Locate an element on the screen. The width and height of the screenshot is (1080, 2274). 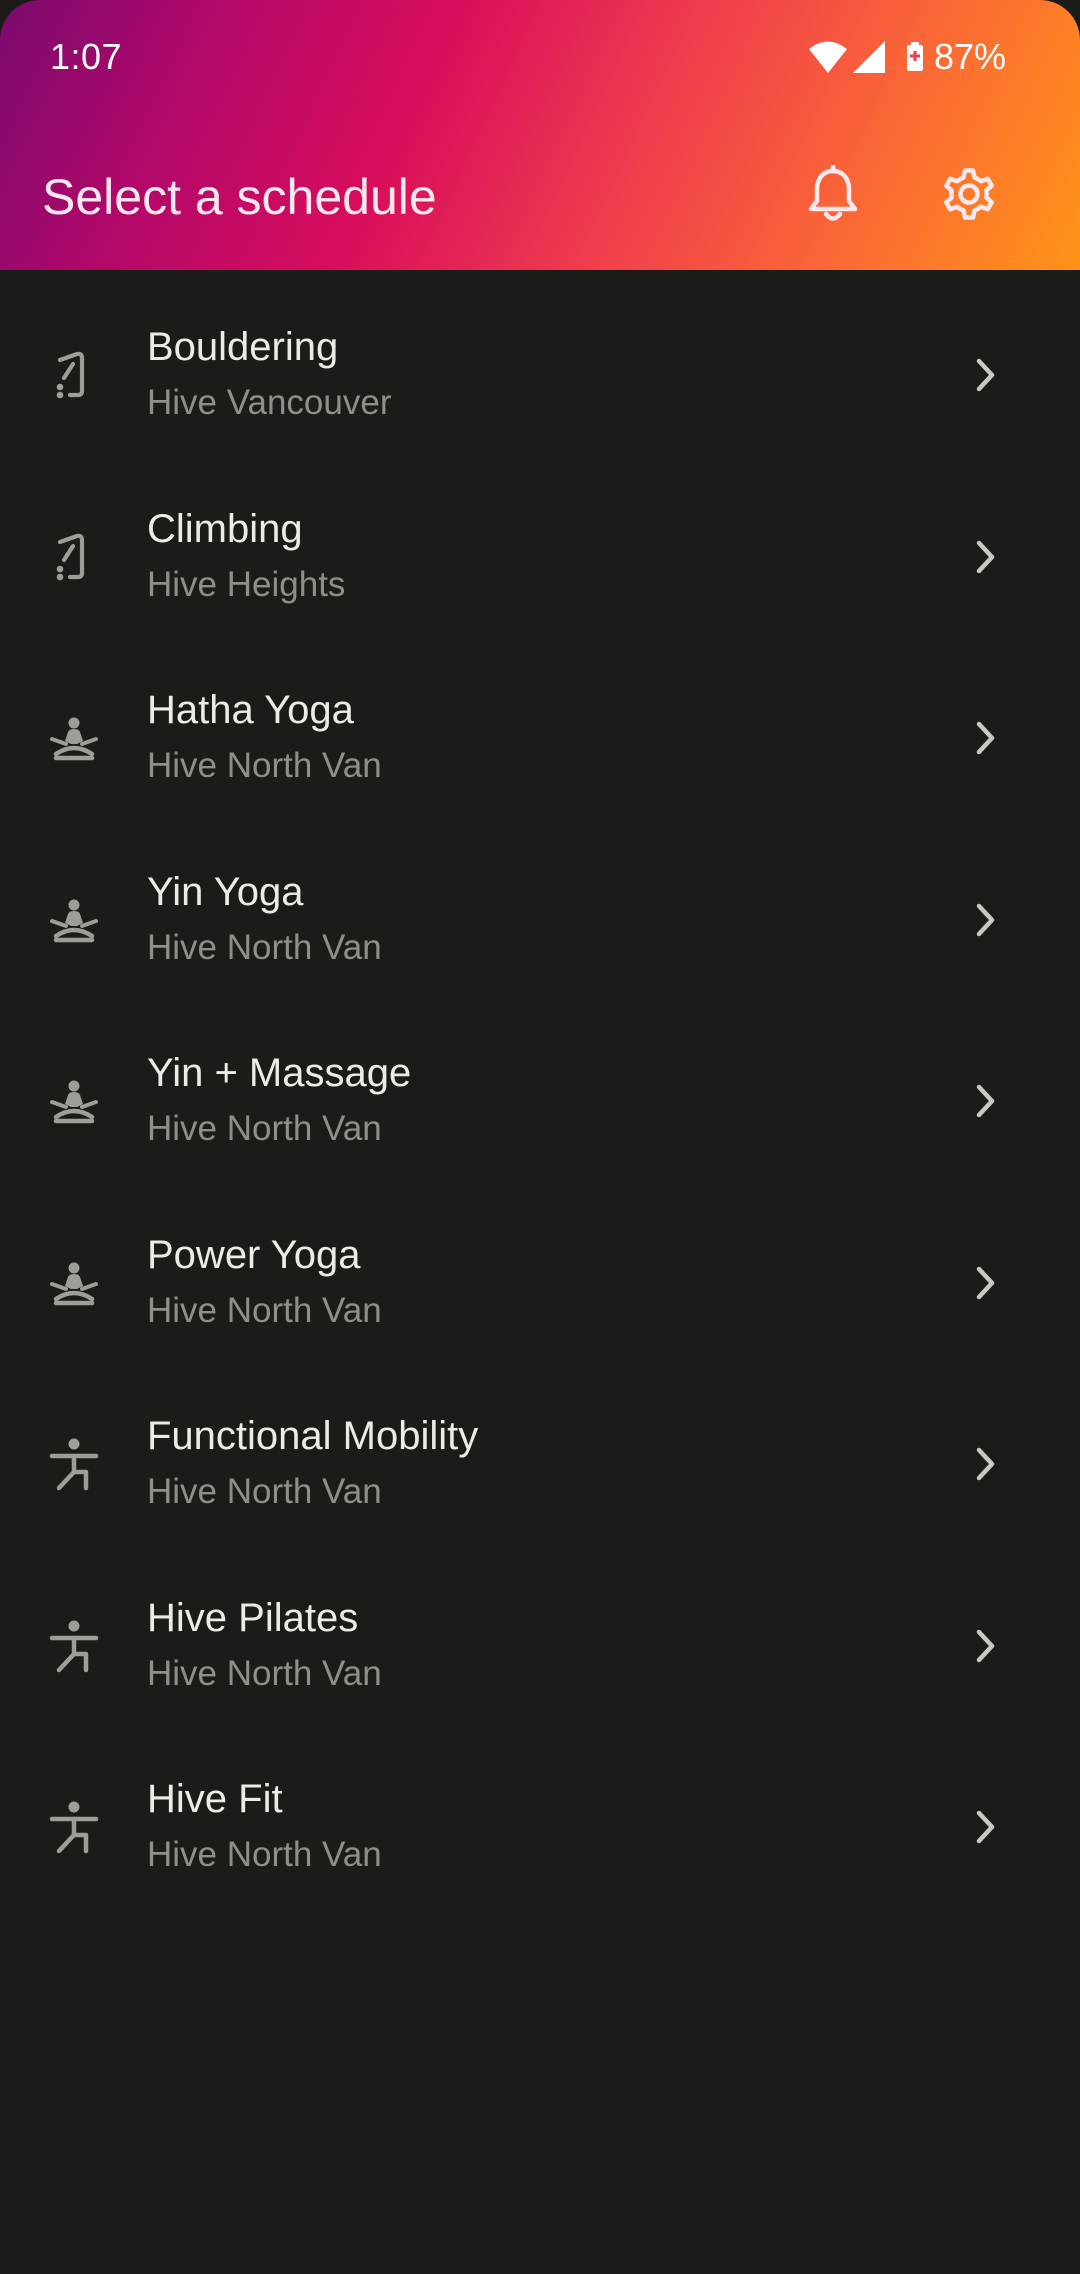
bell-icon is located at coordinates (833, 196).